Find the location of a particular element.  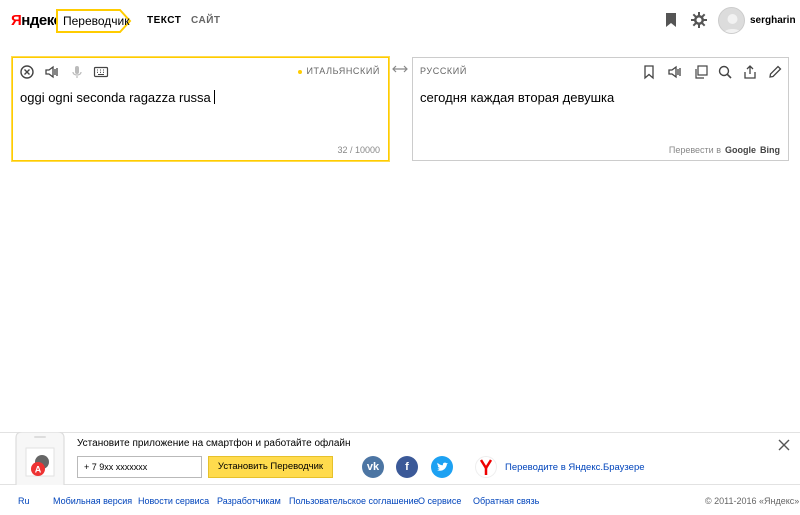

target-language-selector: РУССКИЙ is located at coordinates (443, 71).